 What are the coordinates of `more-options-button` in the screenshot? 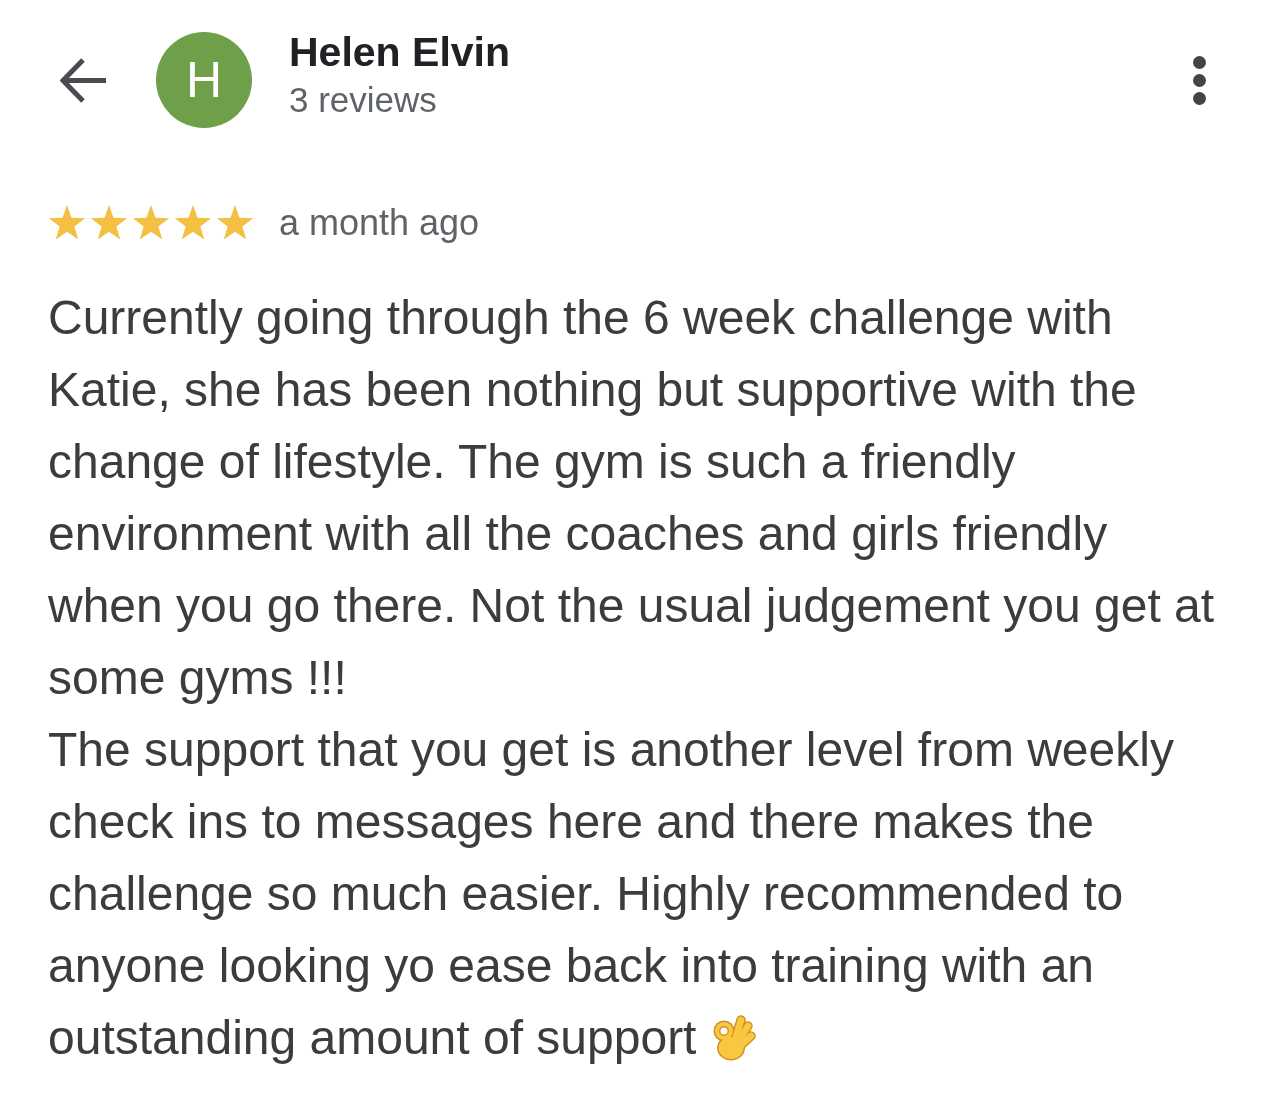 It's located at (1199, 80).